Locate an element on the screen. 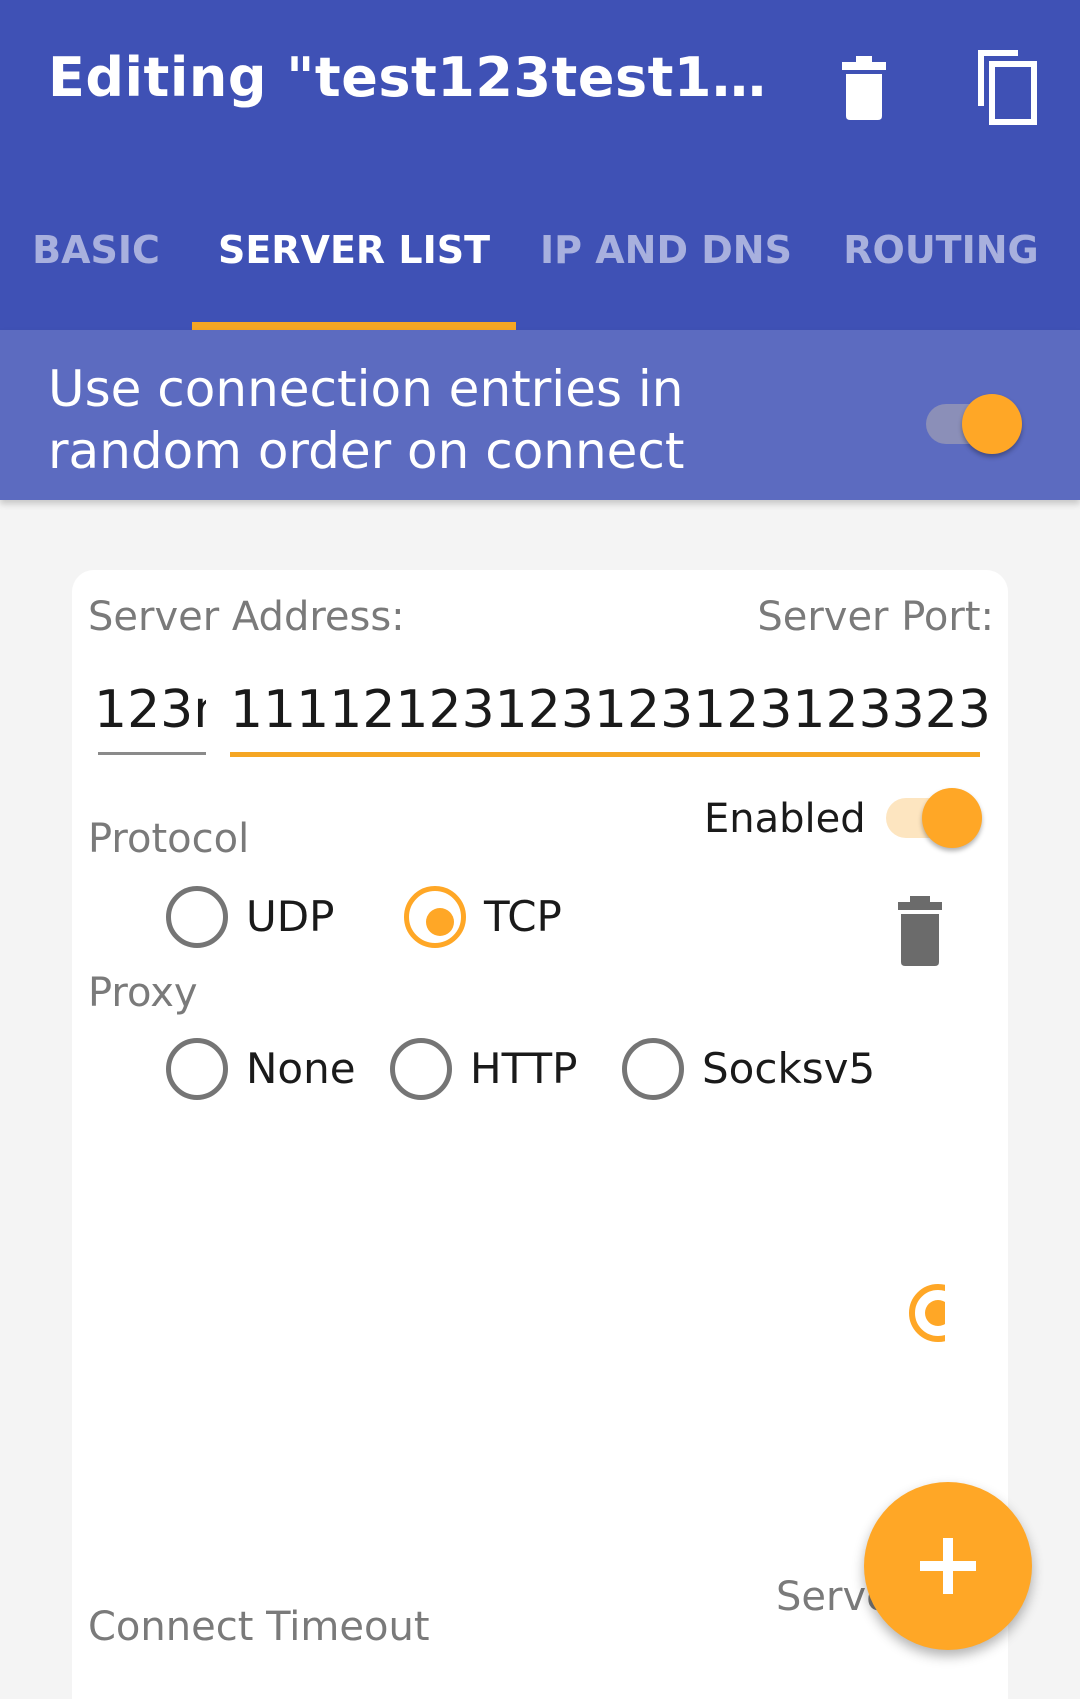  server-address-input: 123n is located at coordinates (150, 710).